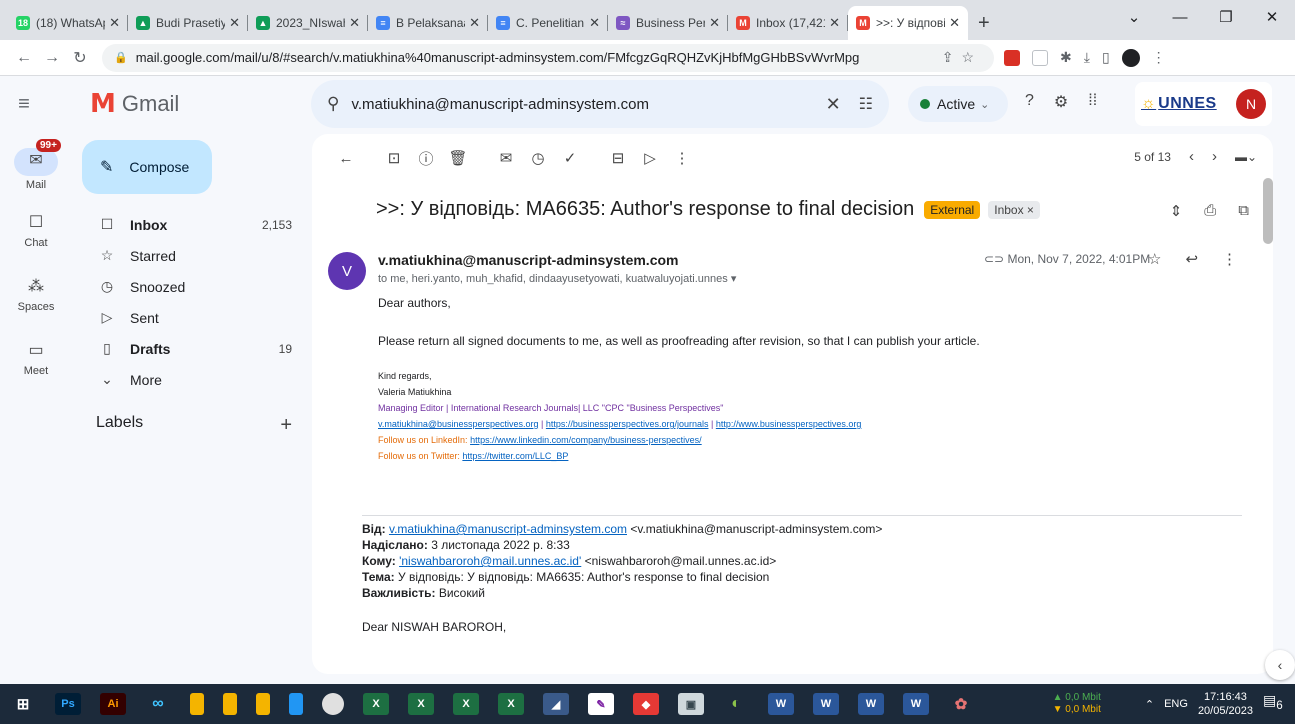  What do you see at coordinates (1210, 211) in the screenshot?
I see `print-icon: ⎙` at bounding box center [1210, 211].